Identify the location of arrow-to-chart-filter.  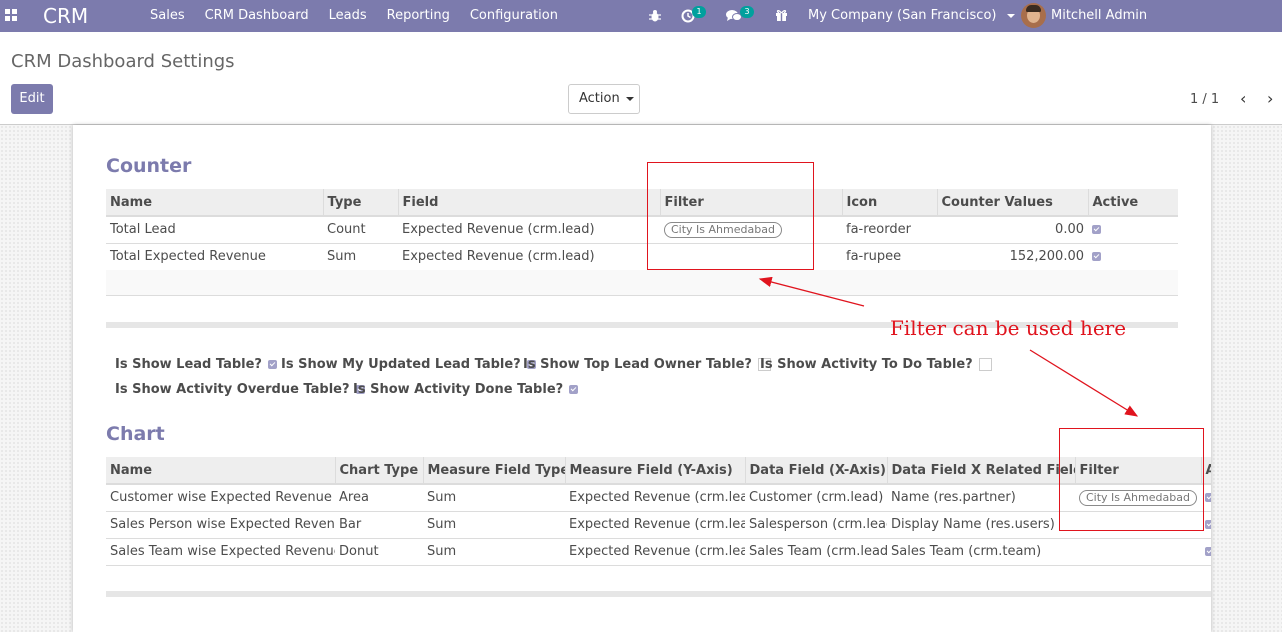
(1084, 383).